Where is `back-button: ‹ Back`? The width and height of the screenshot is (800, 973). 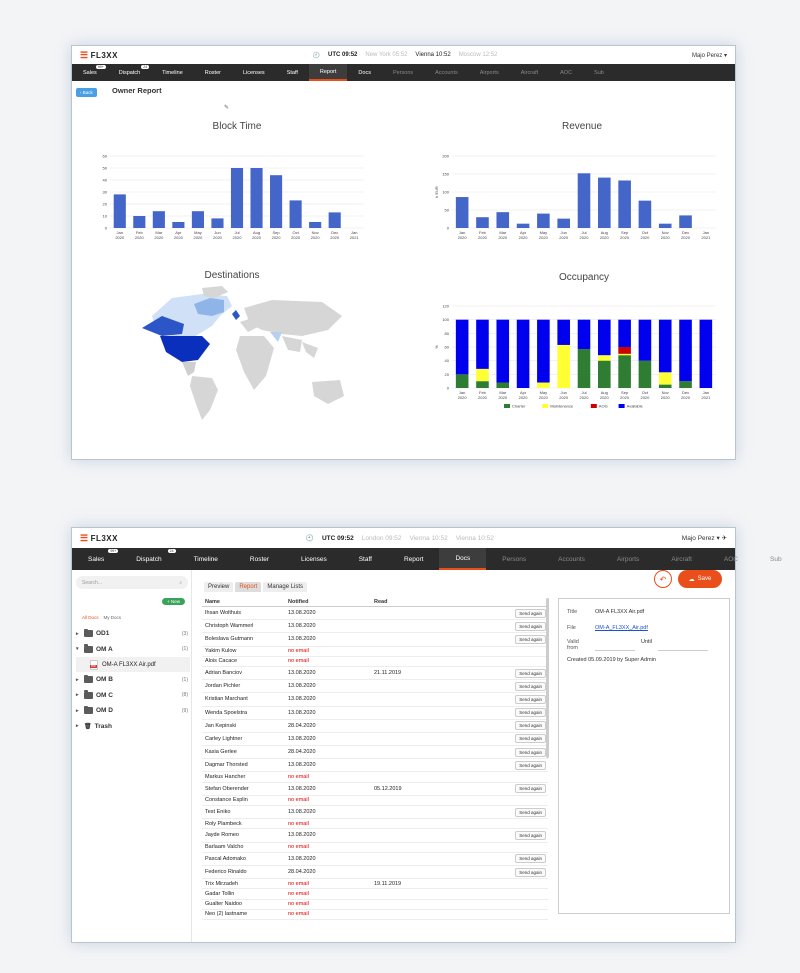
back-button: ‹ Back is located at coordinates (86, 92).